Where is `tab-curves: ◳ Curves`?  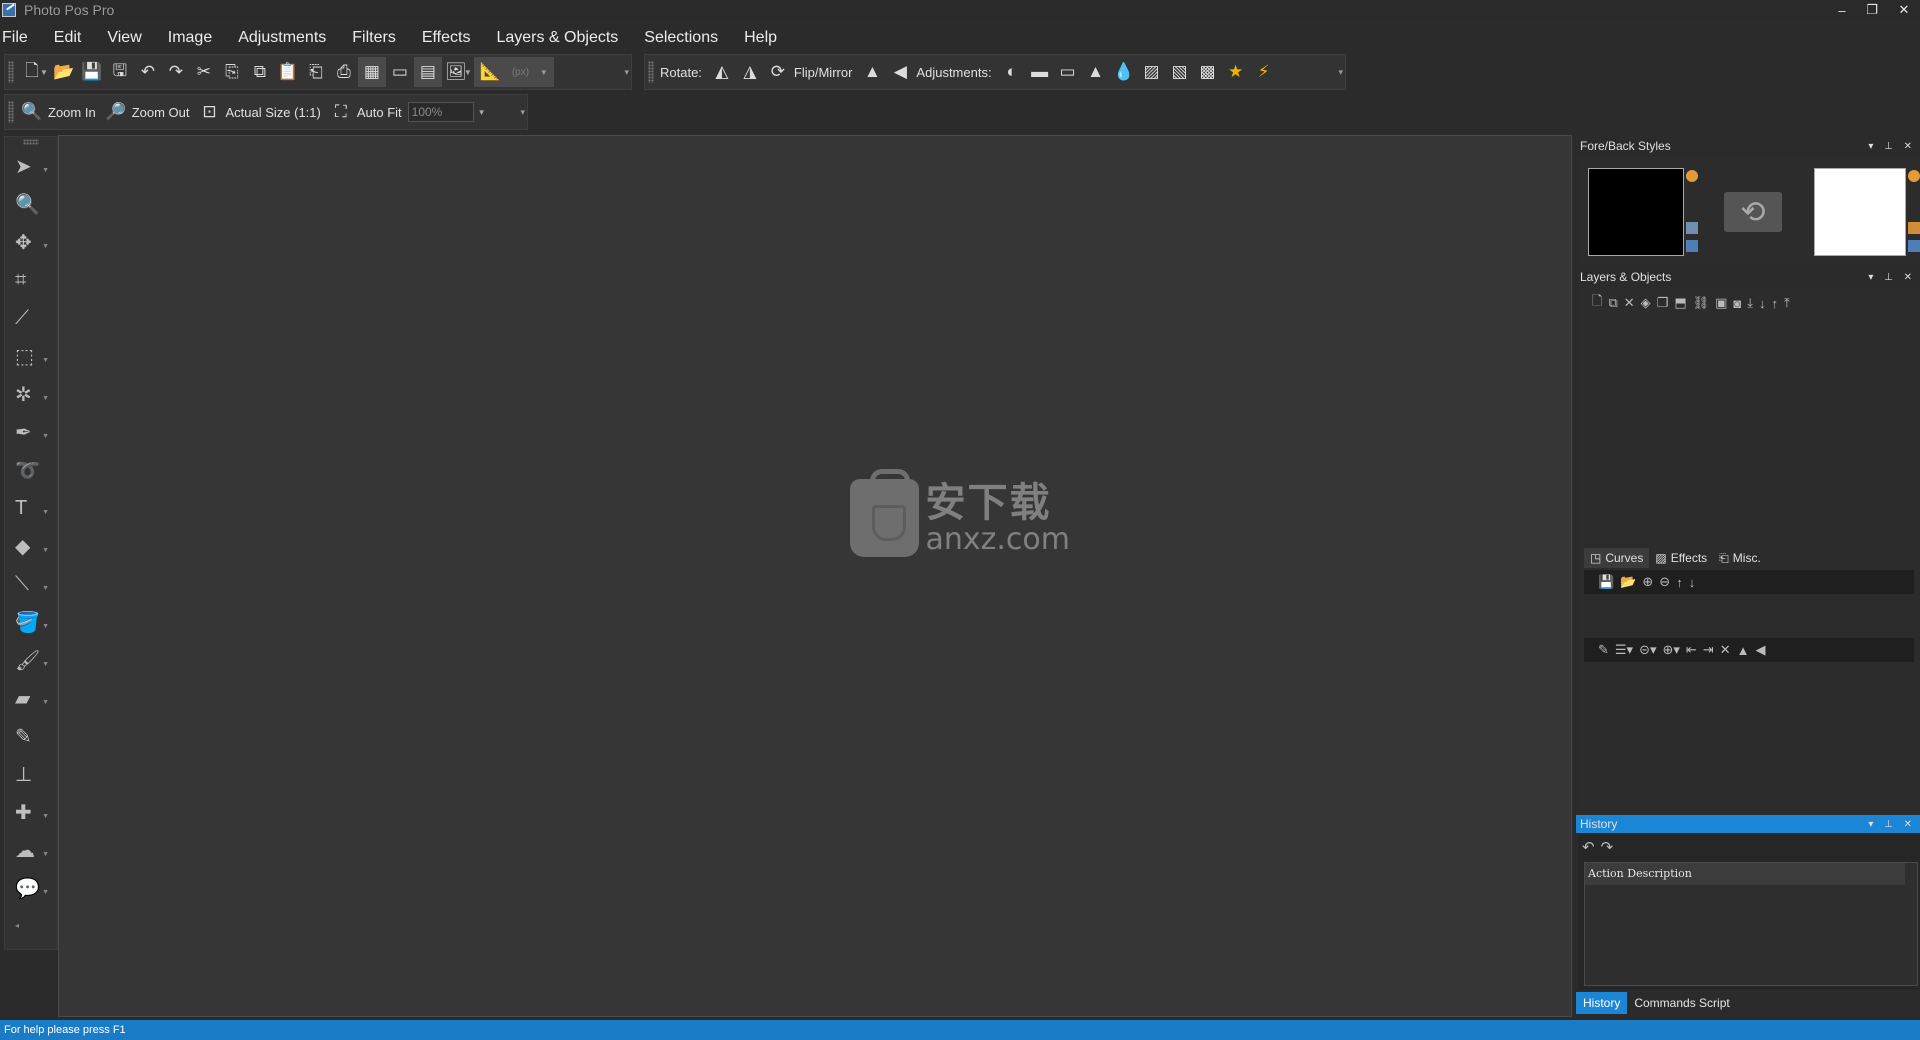
tab-curves: ◳ Curves is located at coordinates (1617, 558).